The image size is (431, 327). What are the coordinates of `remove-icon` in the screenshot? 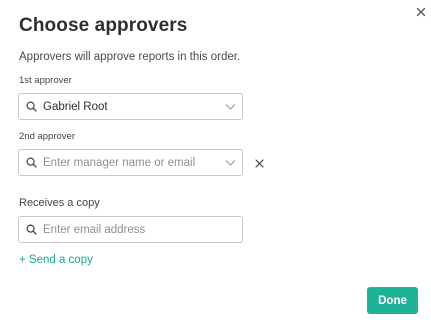 It's located at (259, 162).